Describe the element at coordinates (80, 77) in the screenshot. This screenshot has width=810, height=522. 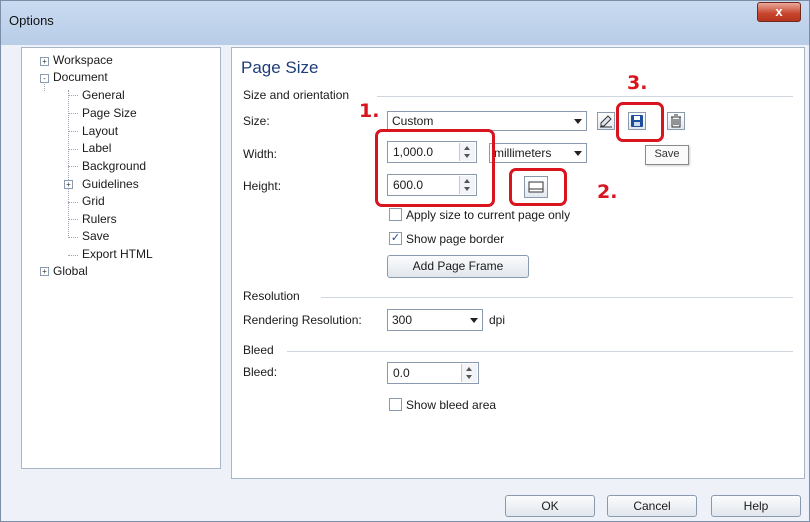
I see `tree-item-document: Document` at that location.